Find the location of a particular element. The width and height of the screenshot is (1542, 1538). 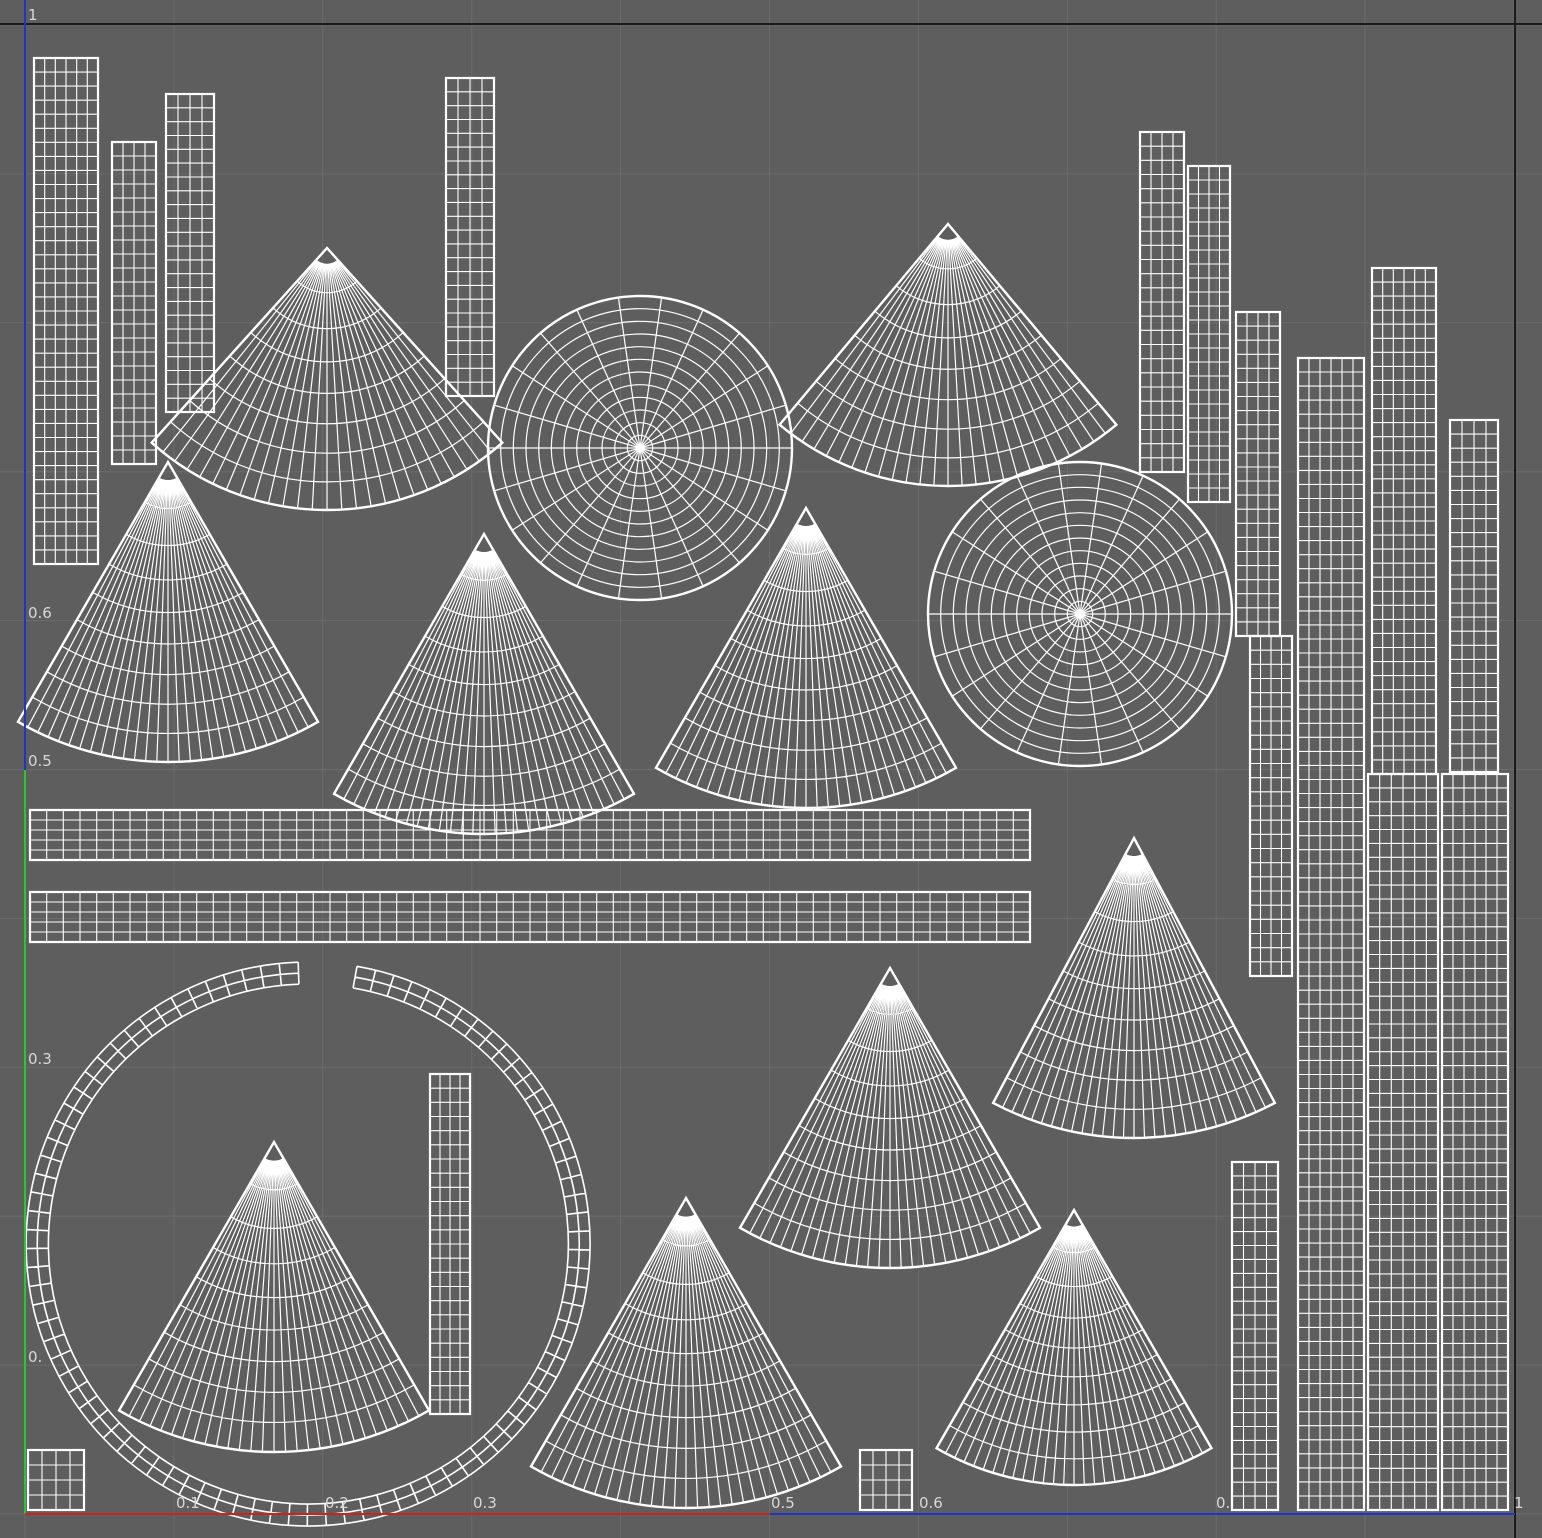

v-tick-1: 1 is located at coordinates (33, 15).